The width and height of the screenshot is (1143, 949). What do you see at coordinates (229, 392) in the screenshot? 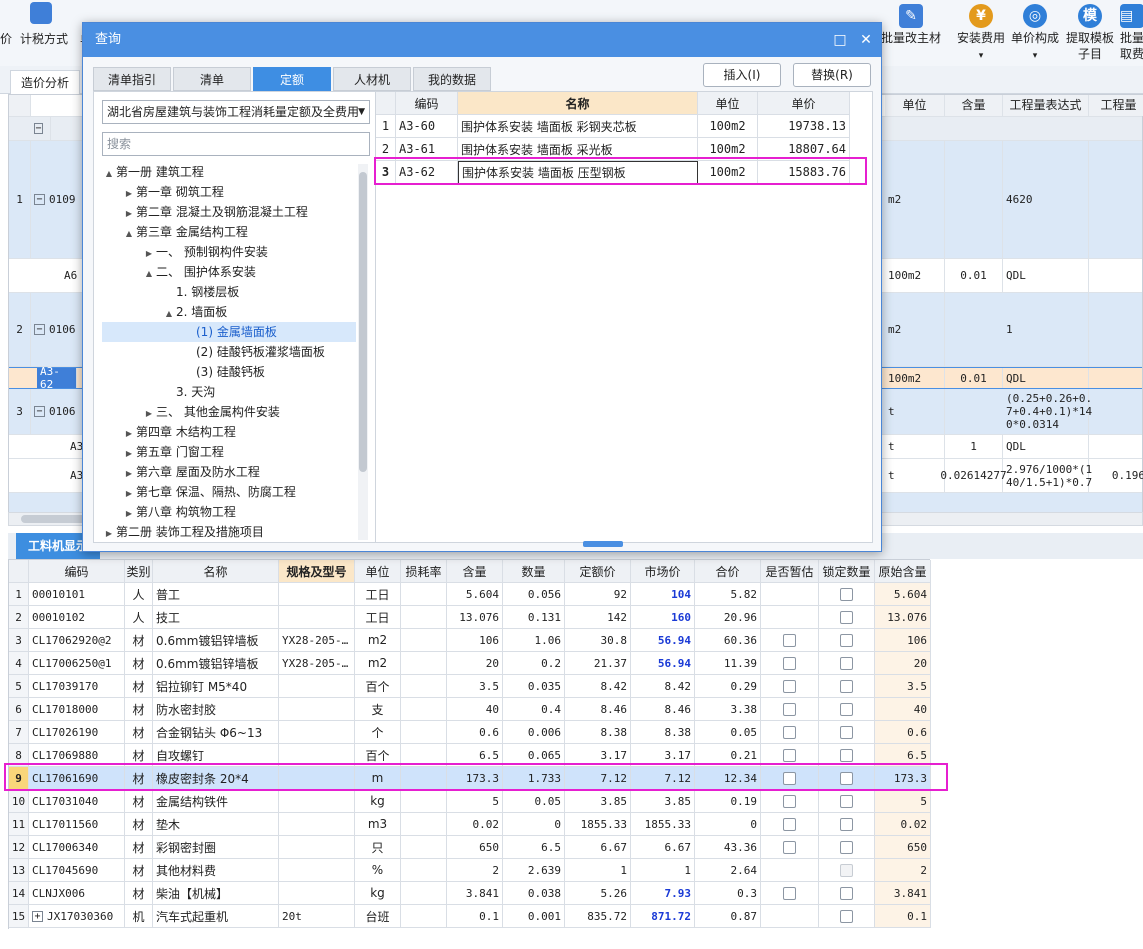
I see `tree-node: 3. 天沟` at bounding box center [229, 392].